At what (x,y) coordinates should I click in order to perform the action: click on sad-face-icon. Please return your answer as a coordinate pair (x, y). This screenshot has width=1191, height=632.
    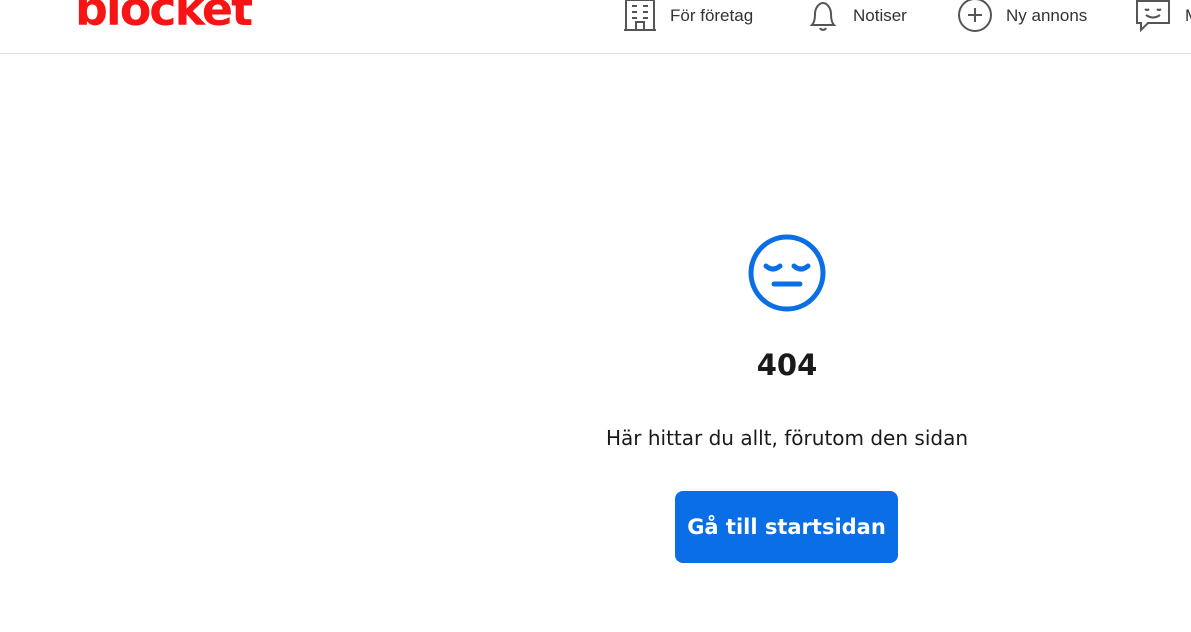
    Looking at the image, I should click on (787, 273).